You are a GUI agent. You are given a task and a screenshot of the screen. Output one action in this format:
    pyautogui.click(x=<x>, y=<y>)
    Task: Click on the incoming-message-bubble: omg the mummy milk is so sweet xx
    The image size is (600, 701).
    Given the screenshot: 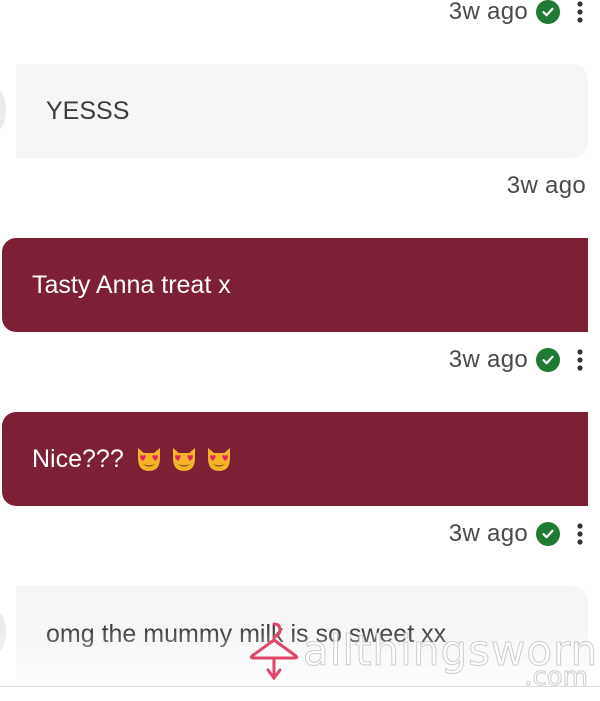 What is the action you would take?
    pyautogui.click(x=302, y=636)
    